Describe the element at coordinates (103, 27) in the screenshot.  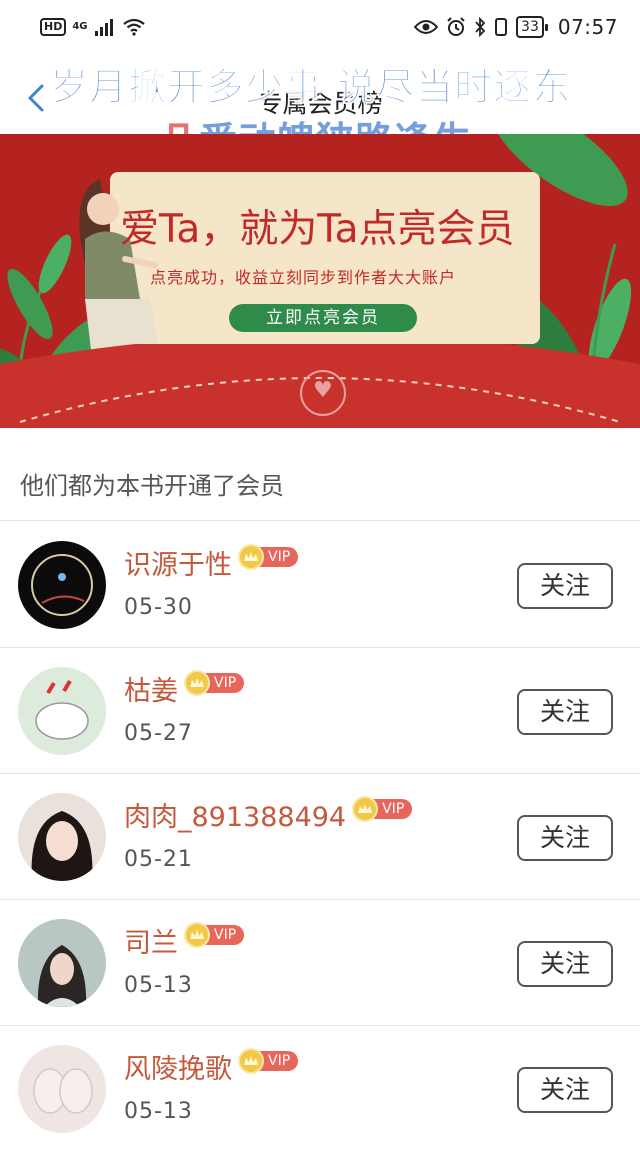
I see `signal-icon` at that location.